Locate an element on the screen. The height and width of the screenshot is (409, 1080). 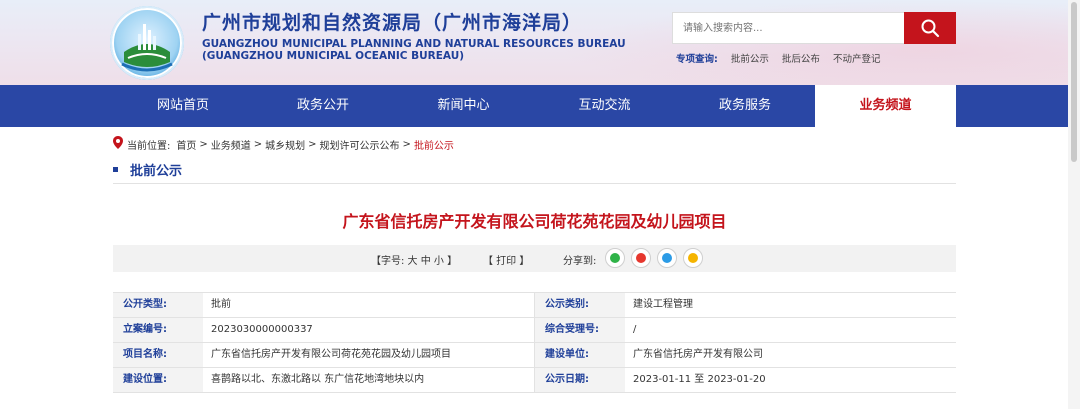
location-pin-icon is located at coordinates (118, 144).